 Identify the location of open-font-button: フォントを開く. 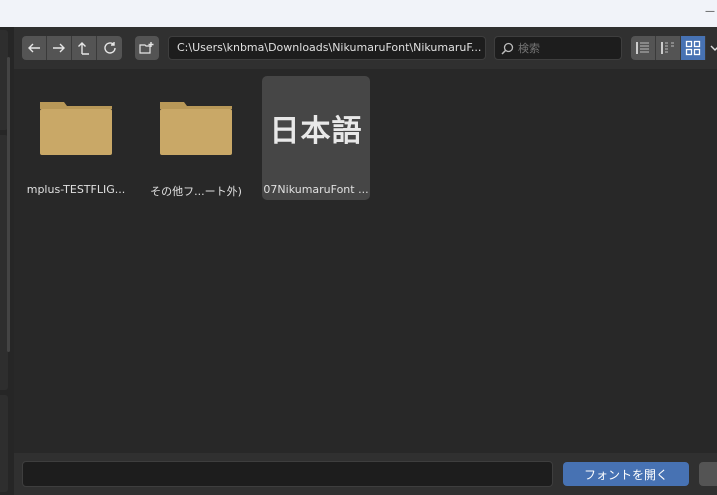
(626, 474).